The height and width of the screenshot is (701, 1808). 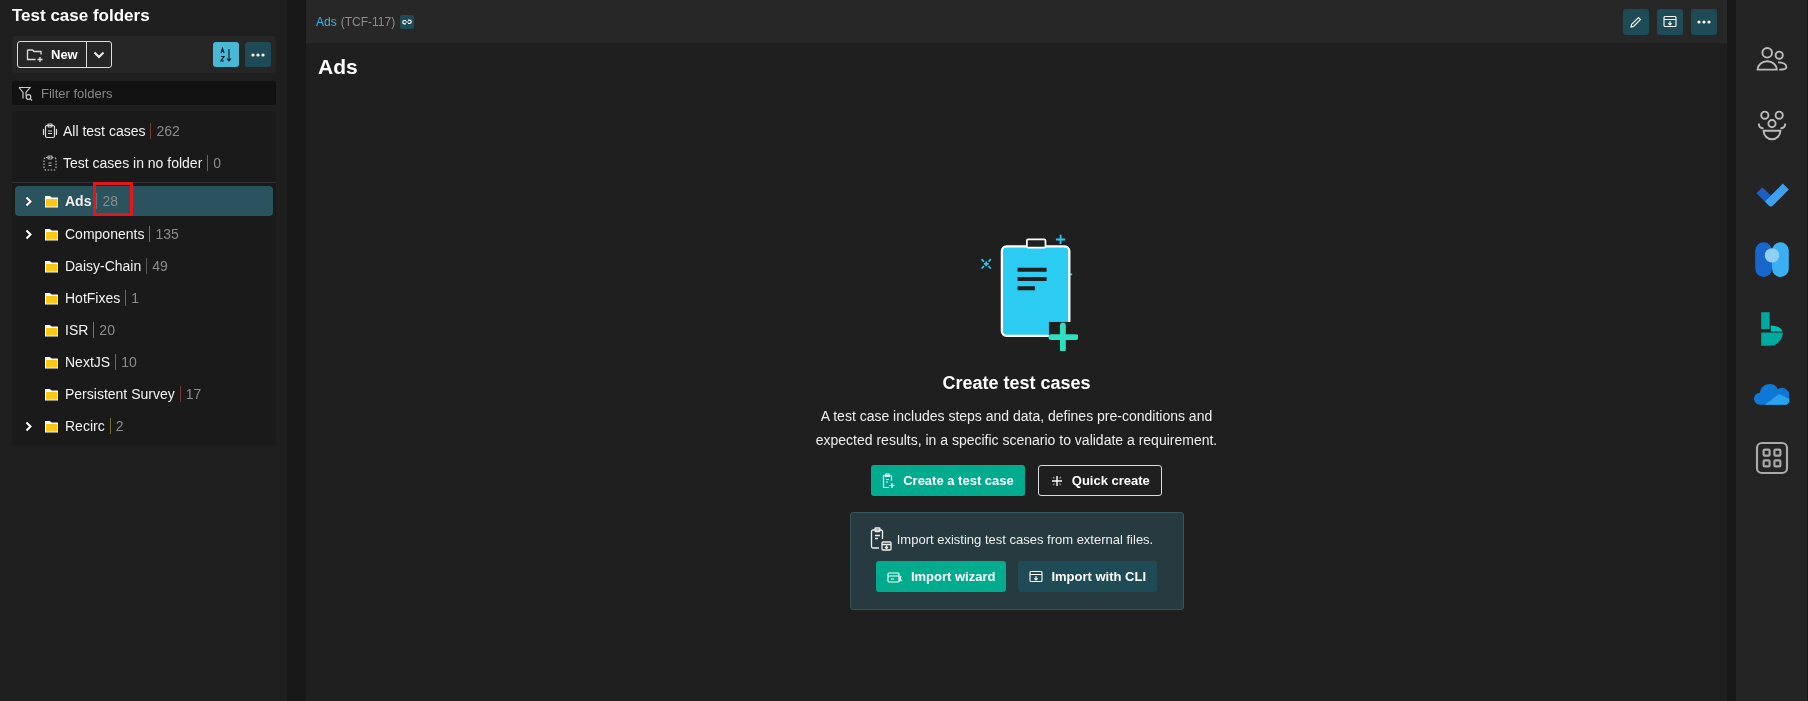 I want to click on folder-row: ISR 20, so click(x=144, y=330).